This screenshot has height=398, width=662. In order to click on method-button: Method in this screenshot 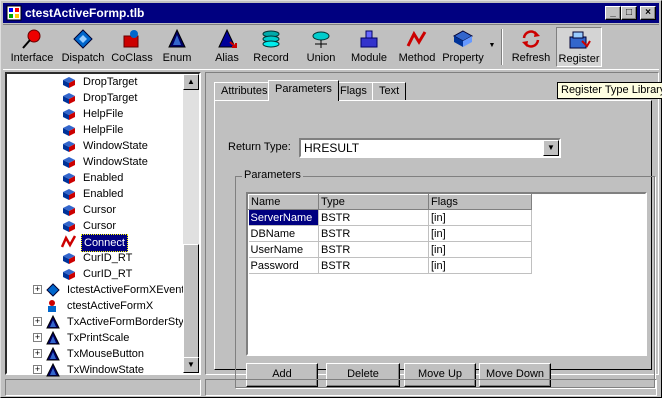, I will do `click(417, 47)`.